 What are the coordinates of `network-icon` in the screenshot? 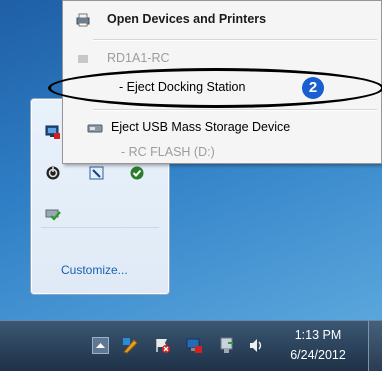 It's located at (53, 132).